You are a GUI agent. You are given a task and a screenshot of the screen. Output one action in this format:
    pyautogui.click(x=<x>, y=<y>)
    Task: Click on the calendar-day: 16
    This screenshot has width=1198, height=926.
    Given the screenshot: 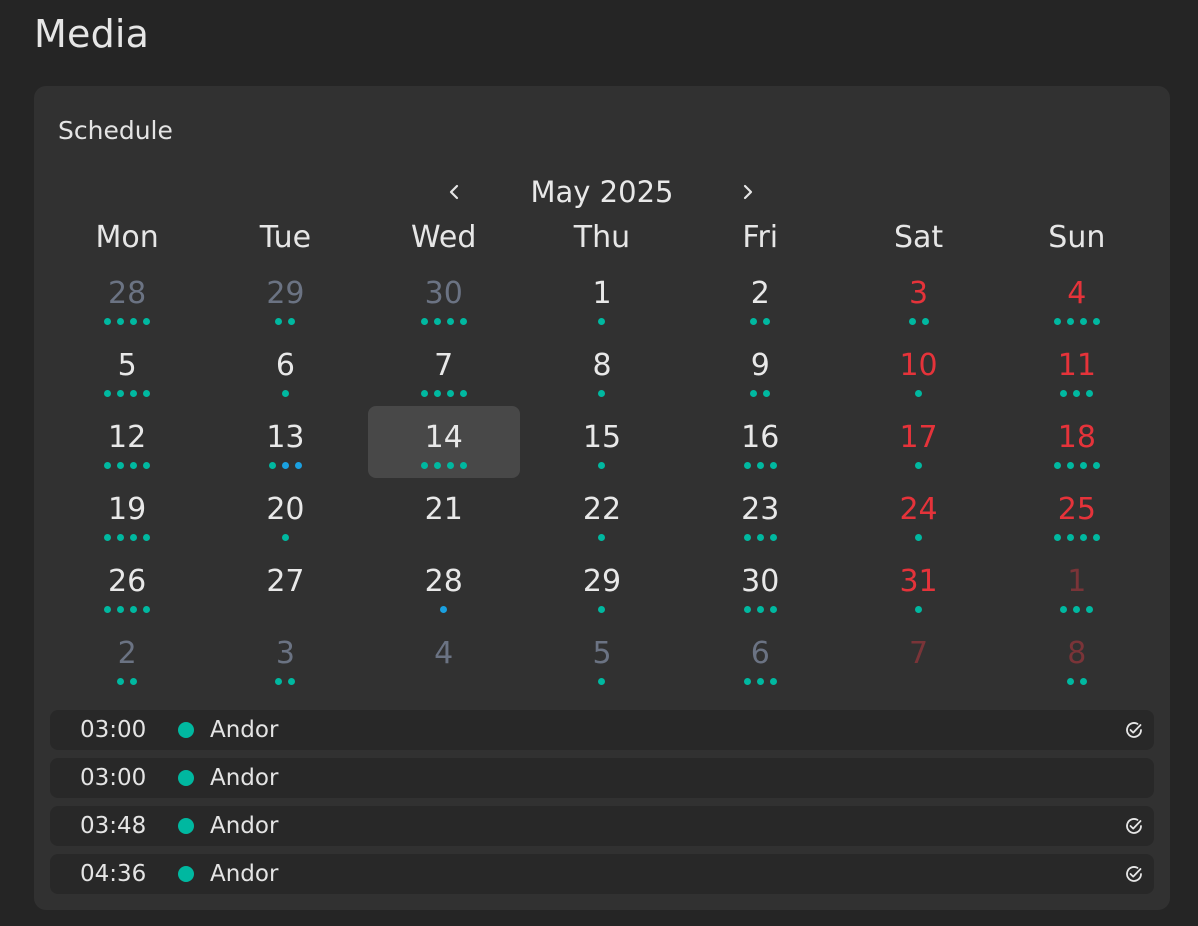 What is the action you would take?
    pyautogui.click(x=760, y=442)
    